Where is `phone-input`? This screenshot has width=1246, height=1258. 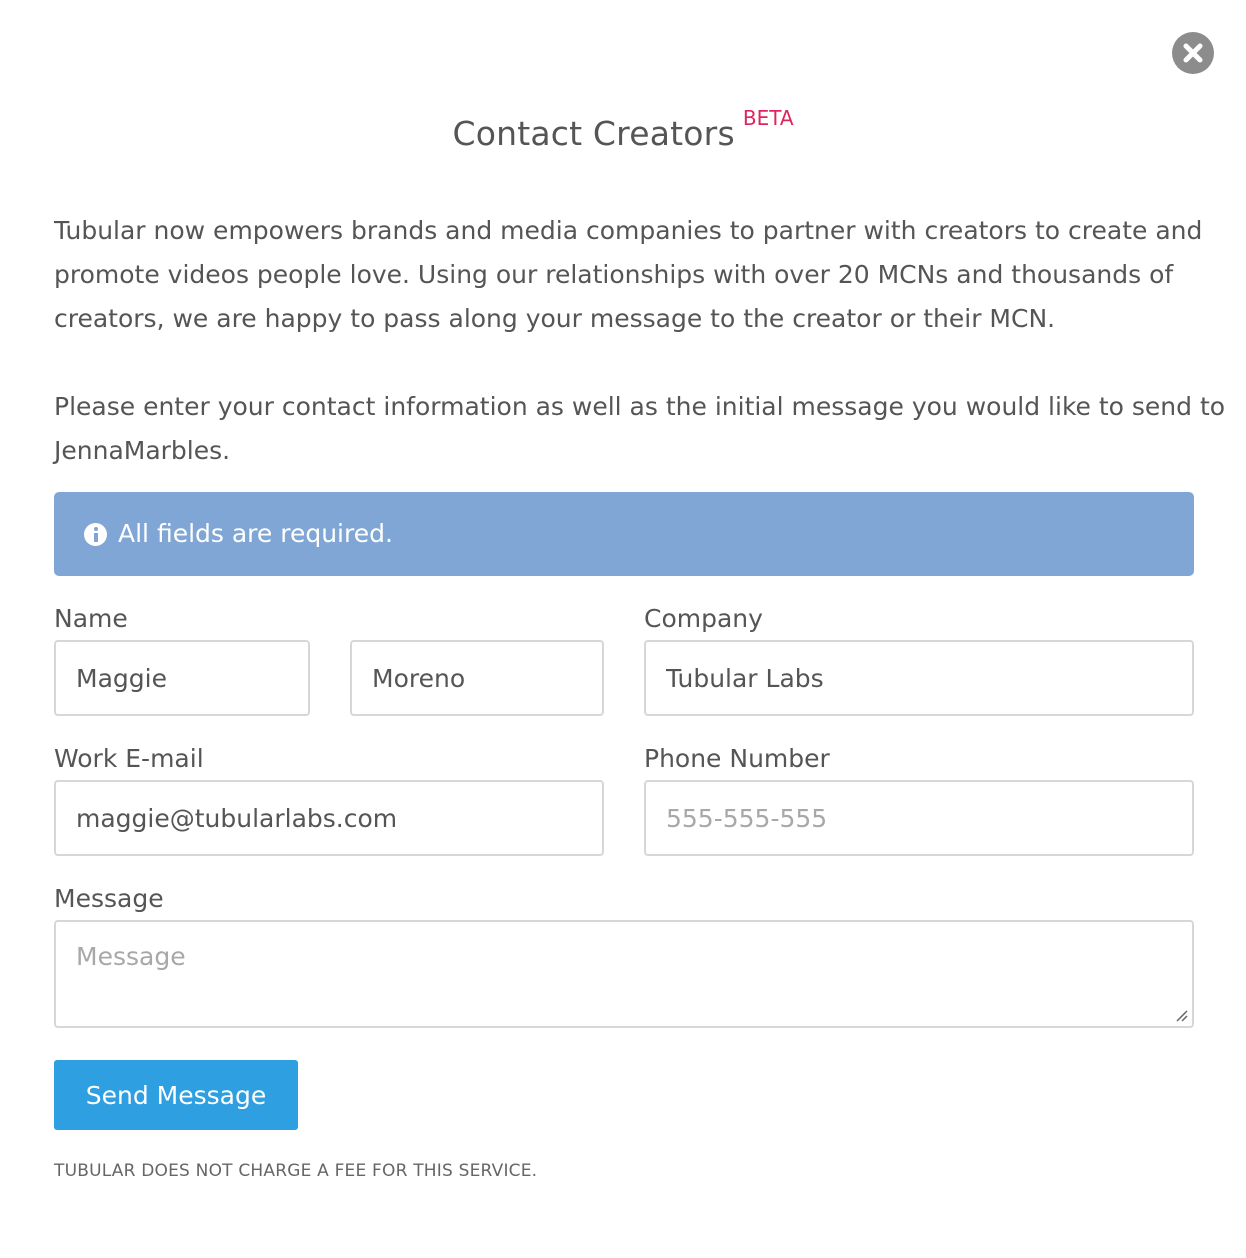
phone-input is located at coordinates (919, 818).